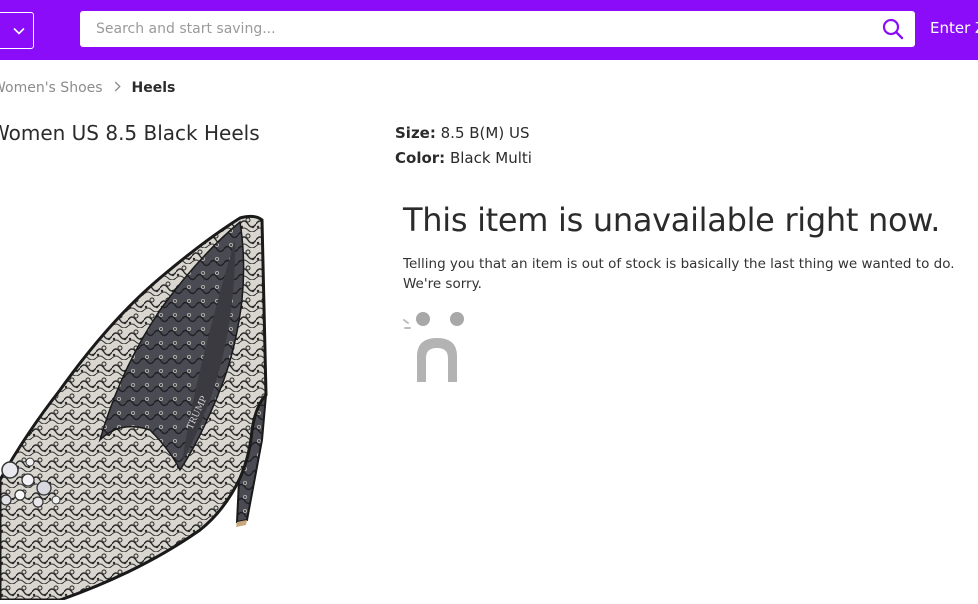 This screenshot has width=978, height=604. I want to click on size-value: 8.5 B(M) US, so click(485, 133).